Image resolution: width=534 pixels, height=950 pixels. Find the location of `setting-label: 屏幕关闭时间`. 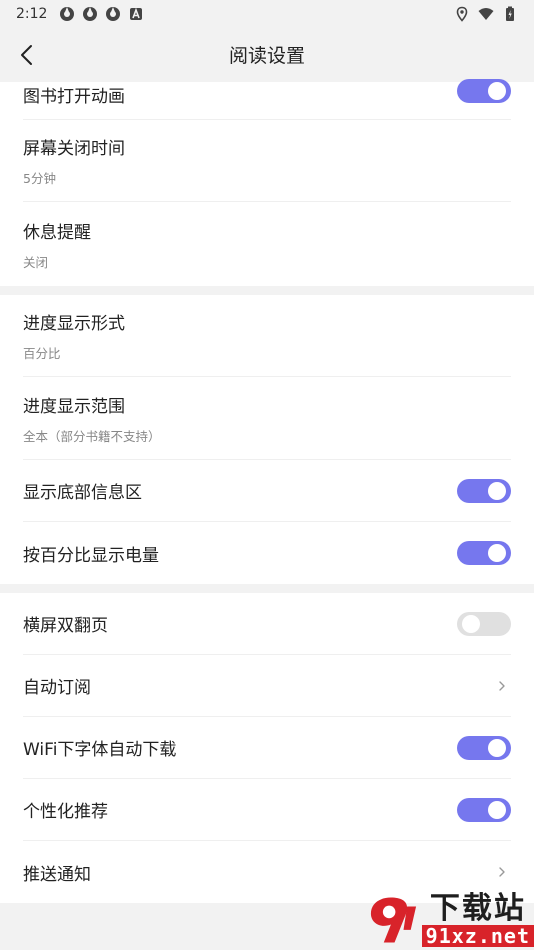

setting-label: 屏幕关闭时间 is located at coordinates (74, 149).